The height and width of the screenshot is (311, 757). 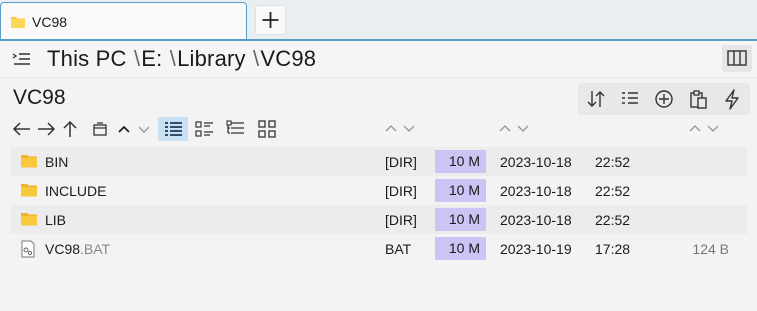 I want to click on thumbnails-view-icon, so click(x=267, y=129).